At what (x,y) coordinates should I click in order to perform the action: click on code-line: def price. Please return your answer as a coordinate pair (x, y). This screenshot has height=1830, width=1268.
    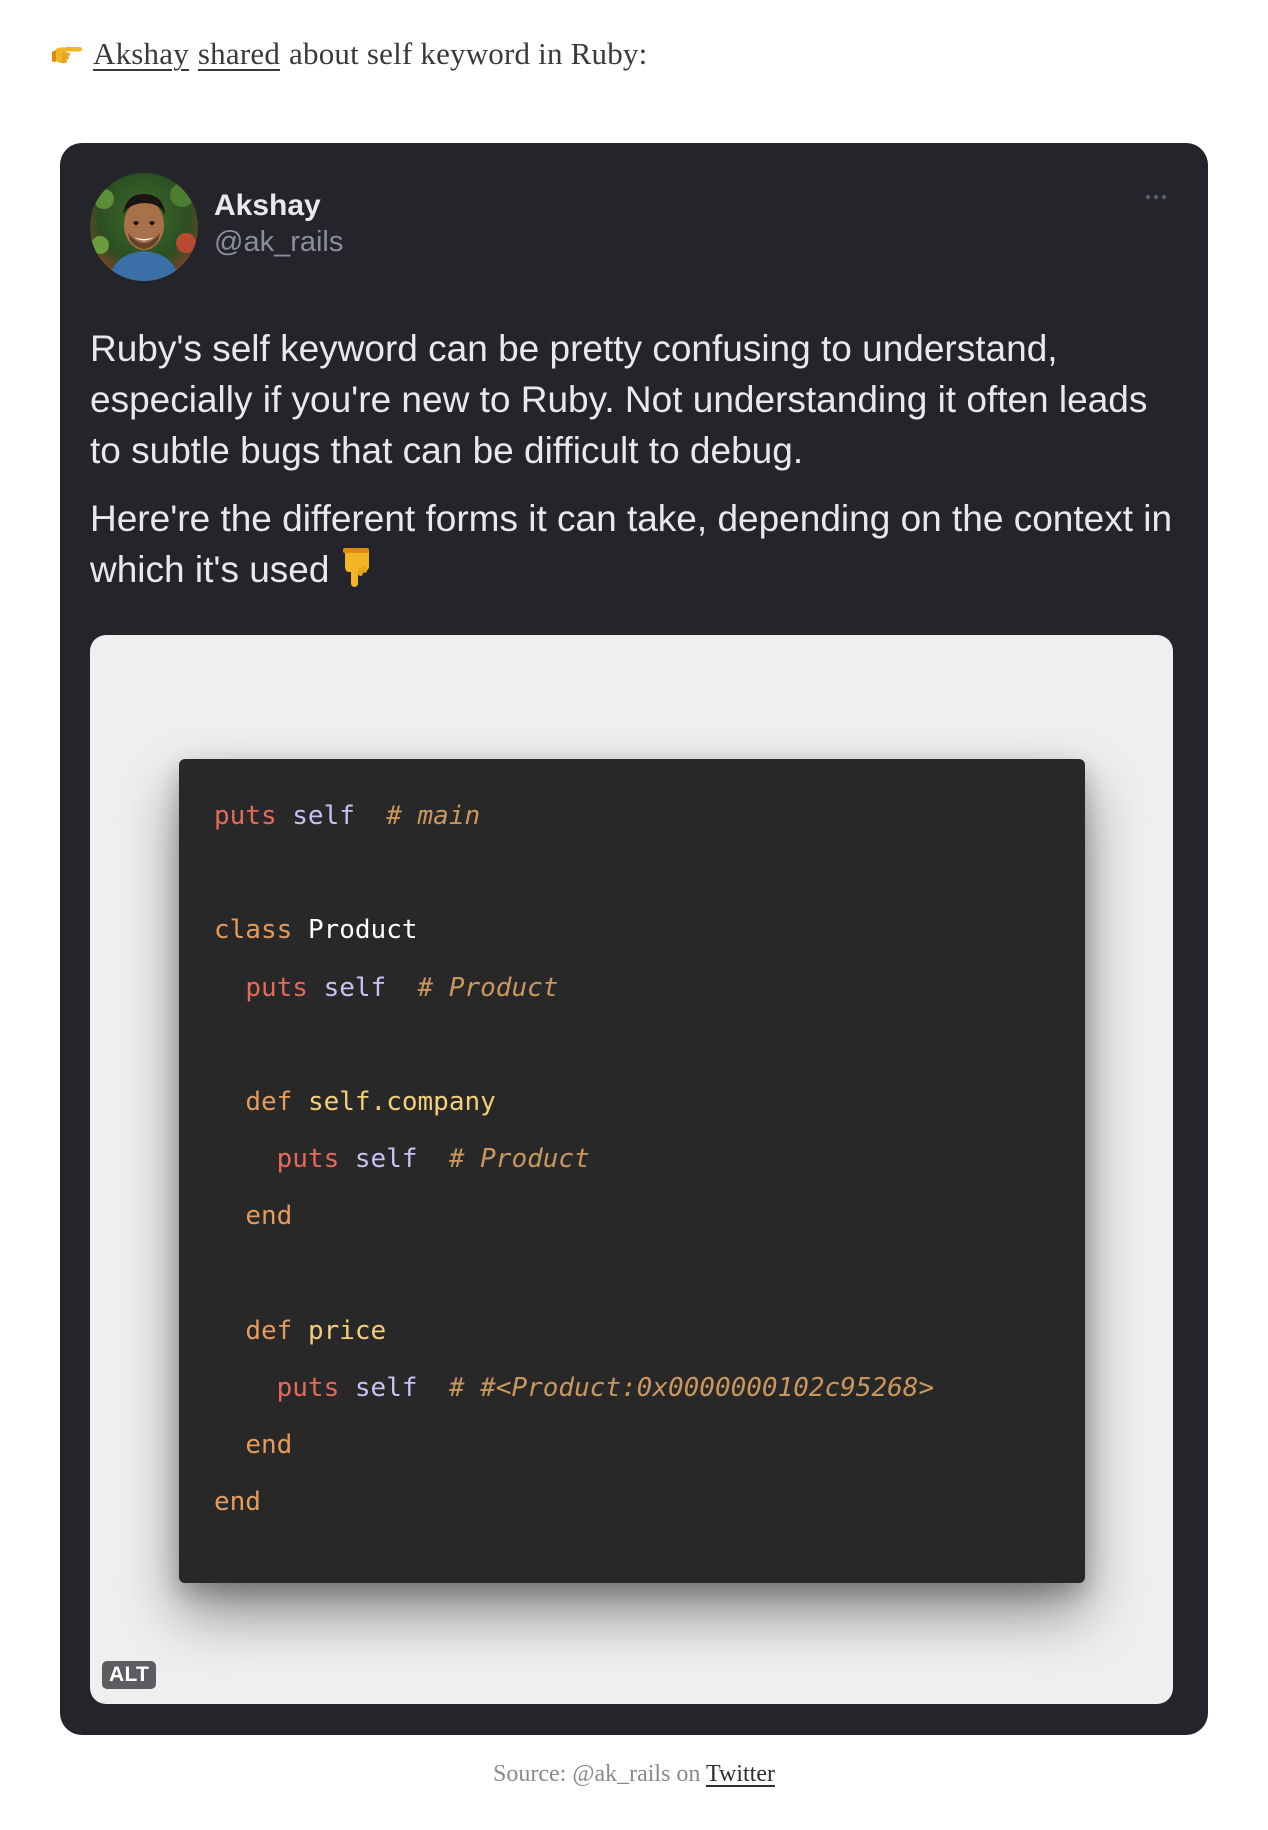
    Looking at the image, I should click on (300, 1331).